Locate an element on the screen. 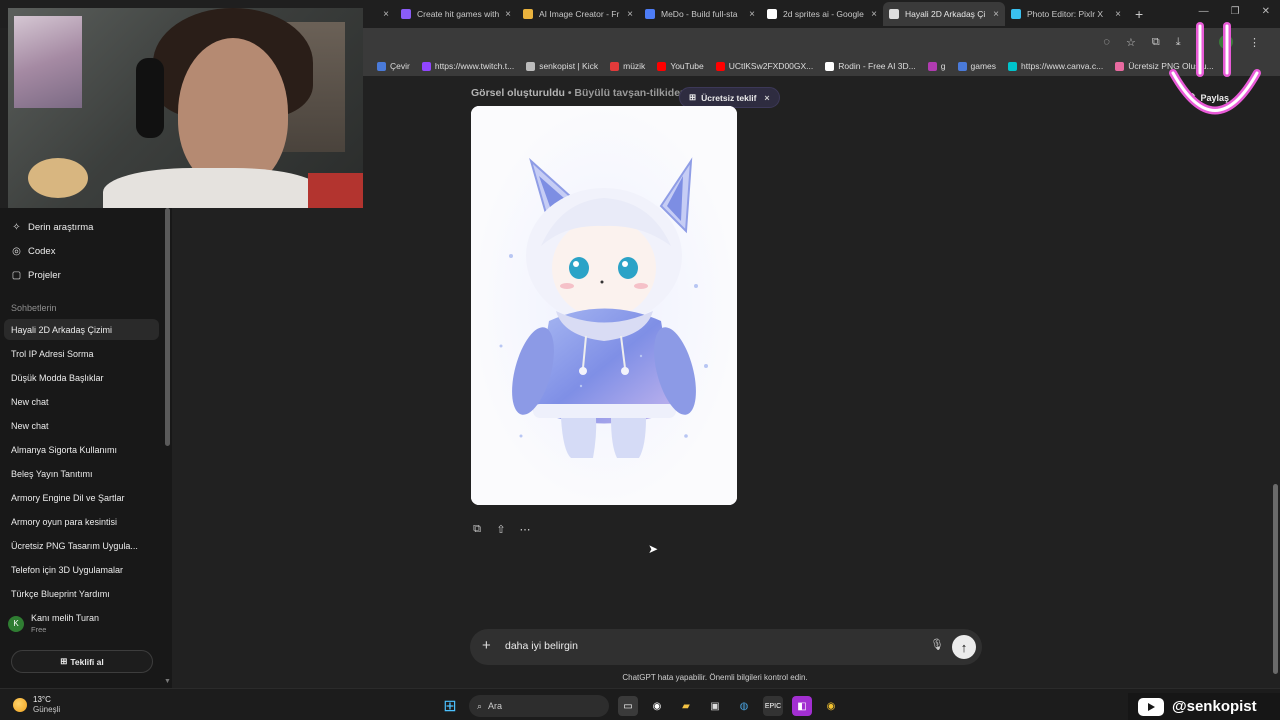 The width and height of the screenshot is (1280, 720). get-offer-button: ⊞ Teklifi al is located at coordinates (82, 661).